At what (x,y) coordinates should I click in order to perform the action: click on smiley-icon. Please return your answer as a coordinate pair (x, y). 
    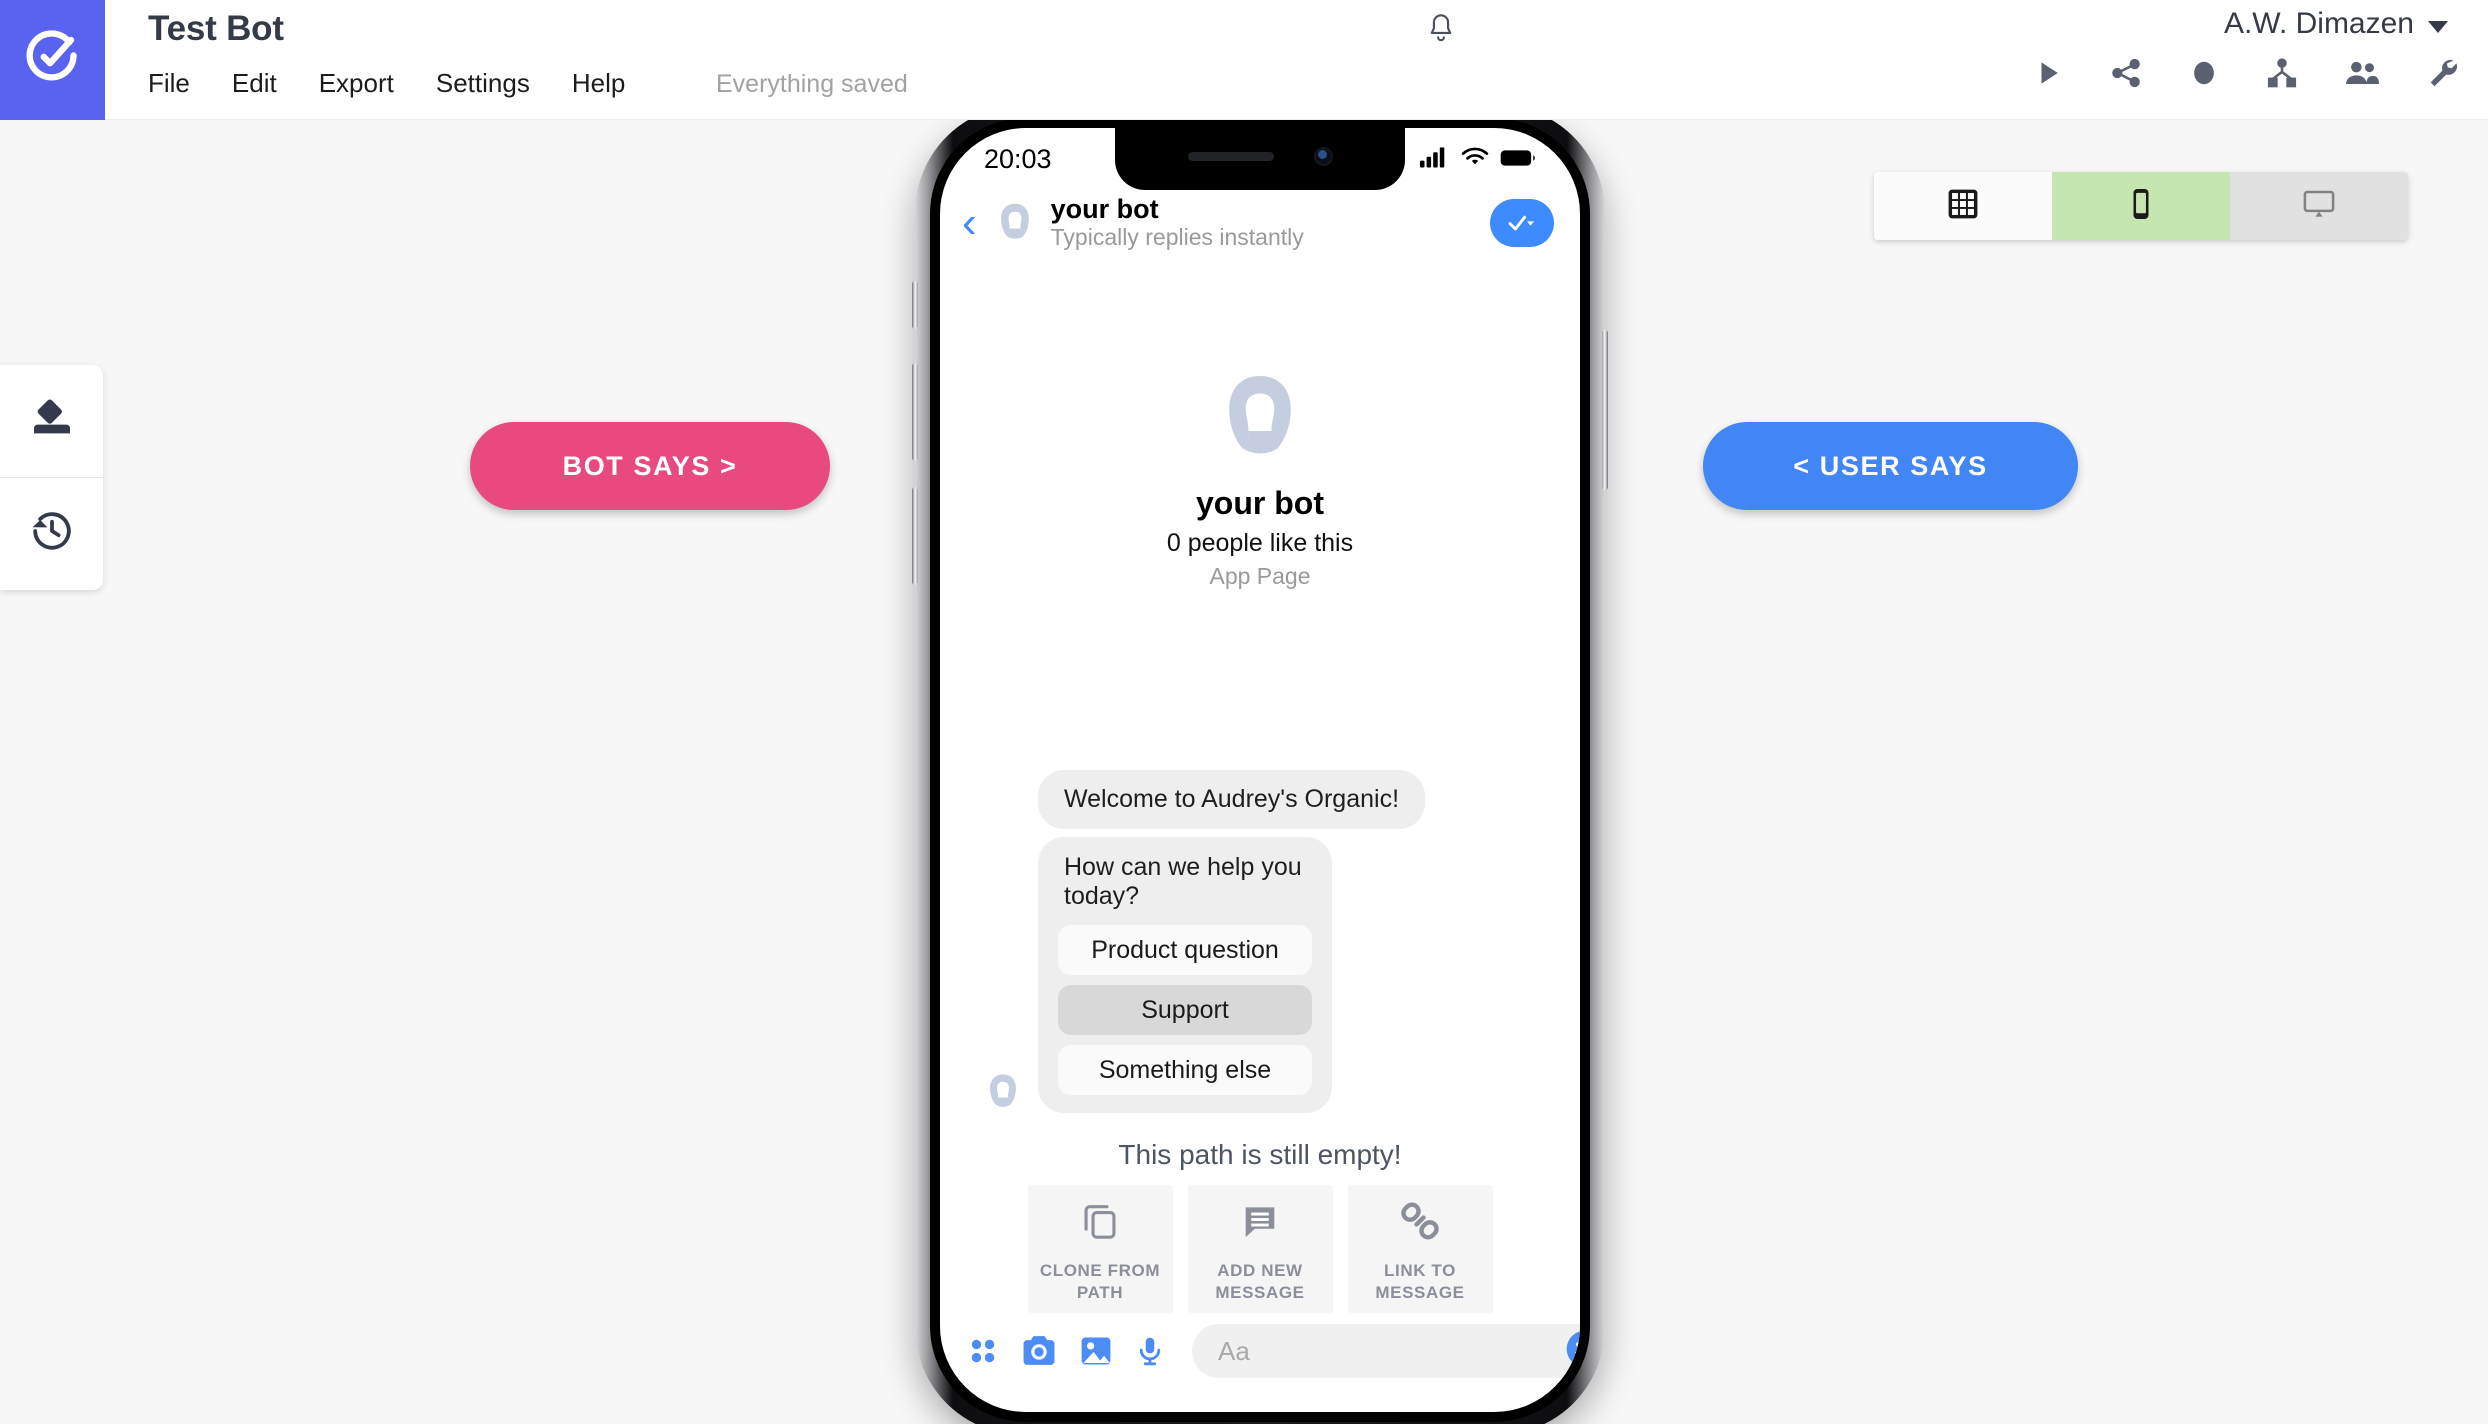
    Looking at the image, I should click on (1571, 1351).